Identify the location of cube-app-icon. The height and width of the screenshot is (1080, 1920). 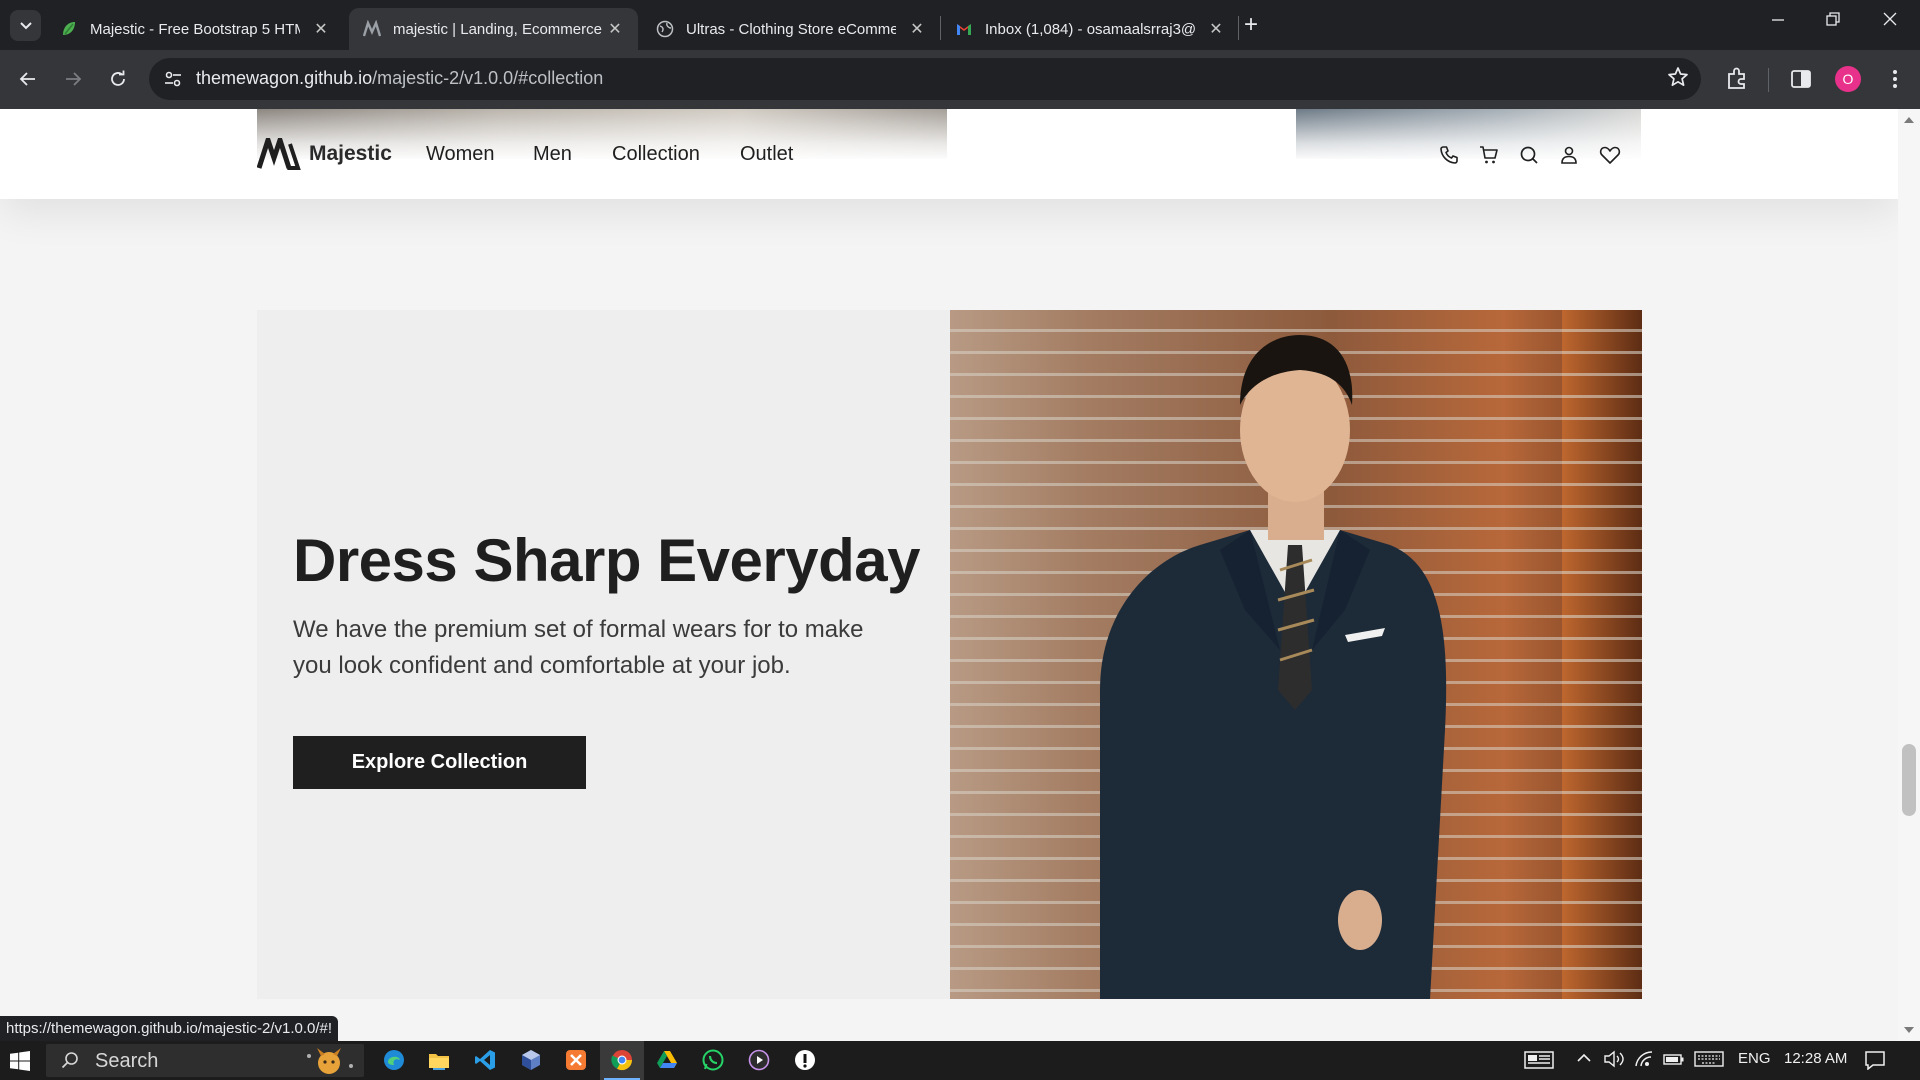
(531, 1060).